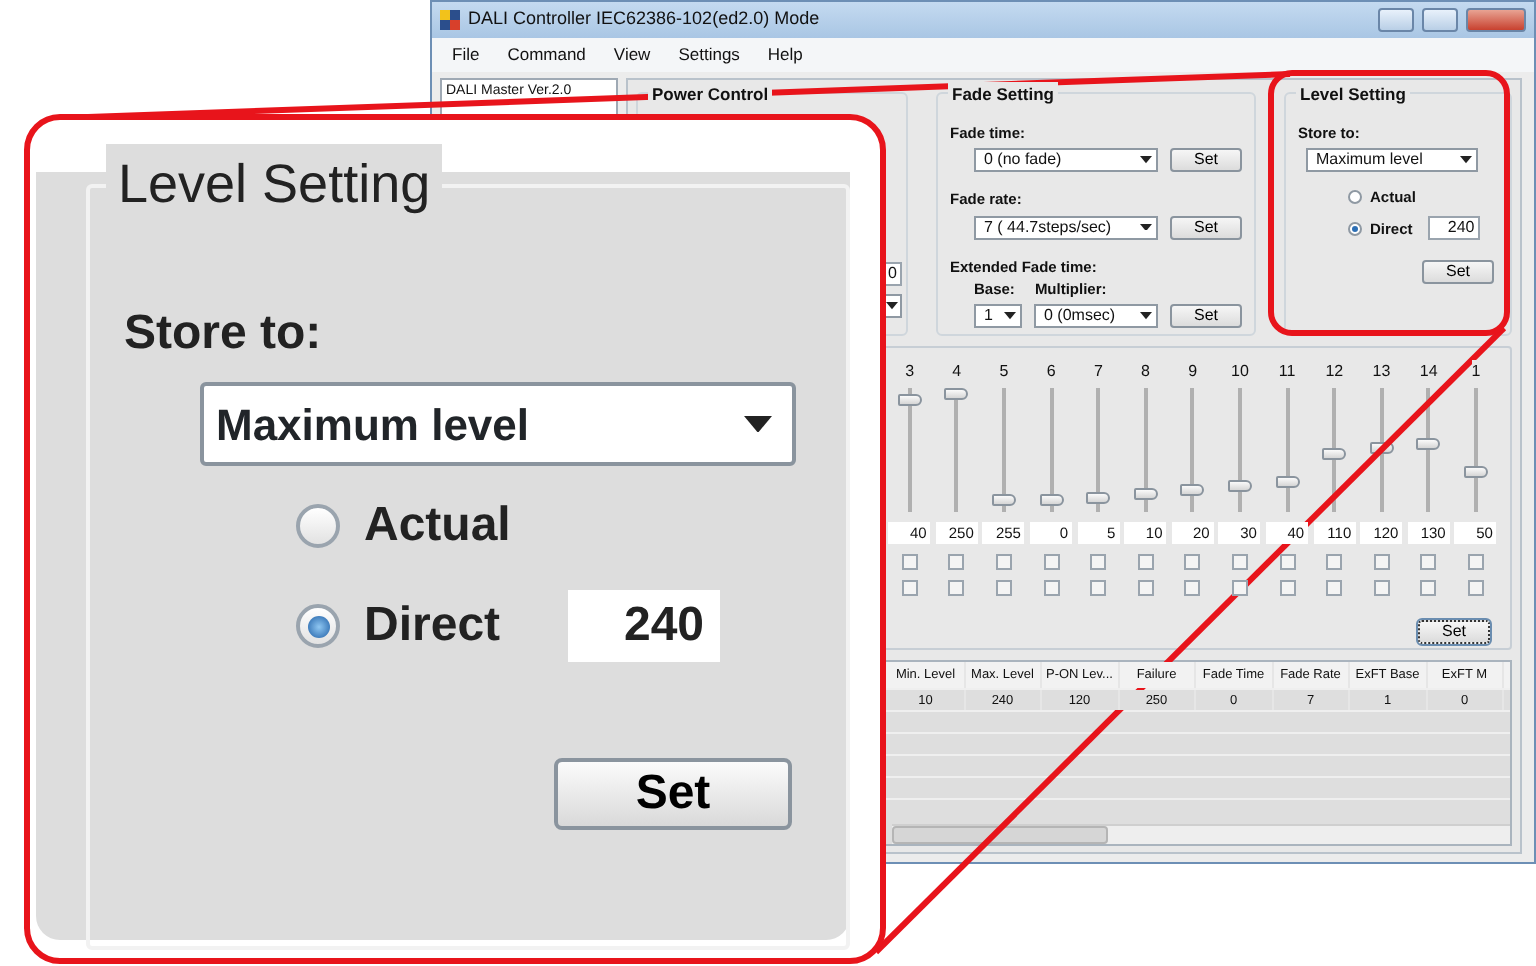 Image resolution: width=1536 pixels, height=966 pixels. I want to click on menu-item: Command, so click(546, 55).